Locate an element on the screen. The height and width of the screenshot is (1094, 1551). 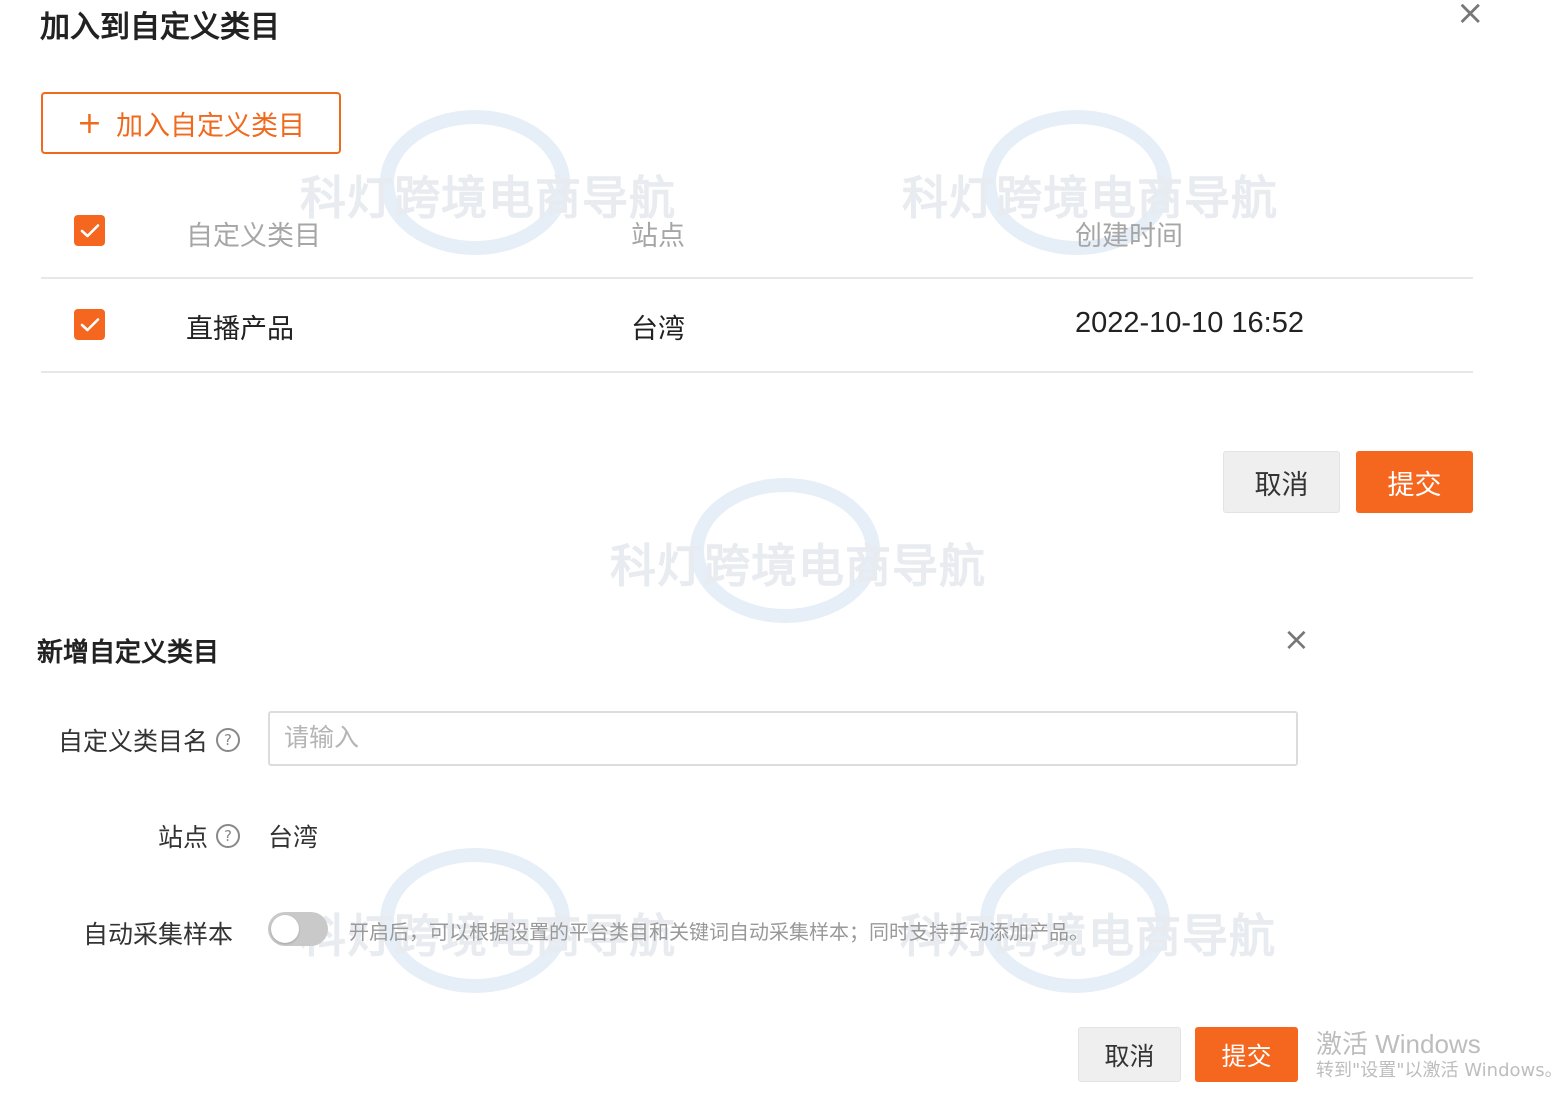
column-header-created: 创建时间 is located at coordinates (1129, 236).